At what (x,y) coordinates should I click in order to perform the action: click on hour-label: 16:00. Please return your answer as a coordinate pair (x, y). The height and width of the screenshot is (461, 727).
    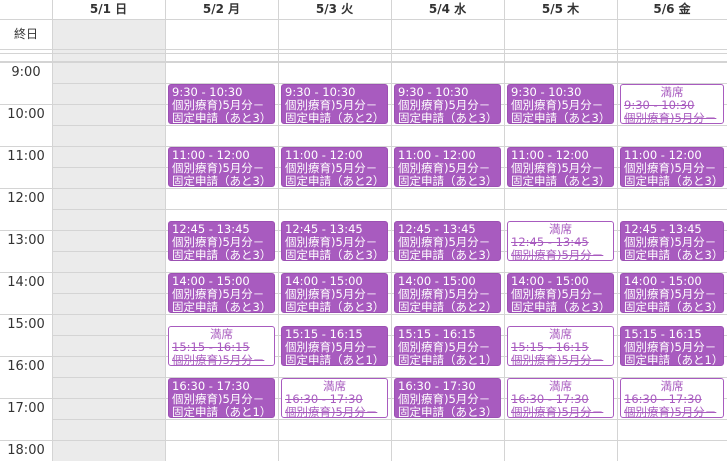
    Looking at the image, I should click on (26, 366).